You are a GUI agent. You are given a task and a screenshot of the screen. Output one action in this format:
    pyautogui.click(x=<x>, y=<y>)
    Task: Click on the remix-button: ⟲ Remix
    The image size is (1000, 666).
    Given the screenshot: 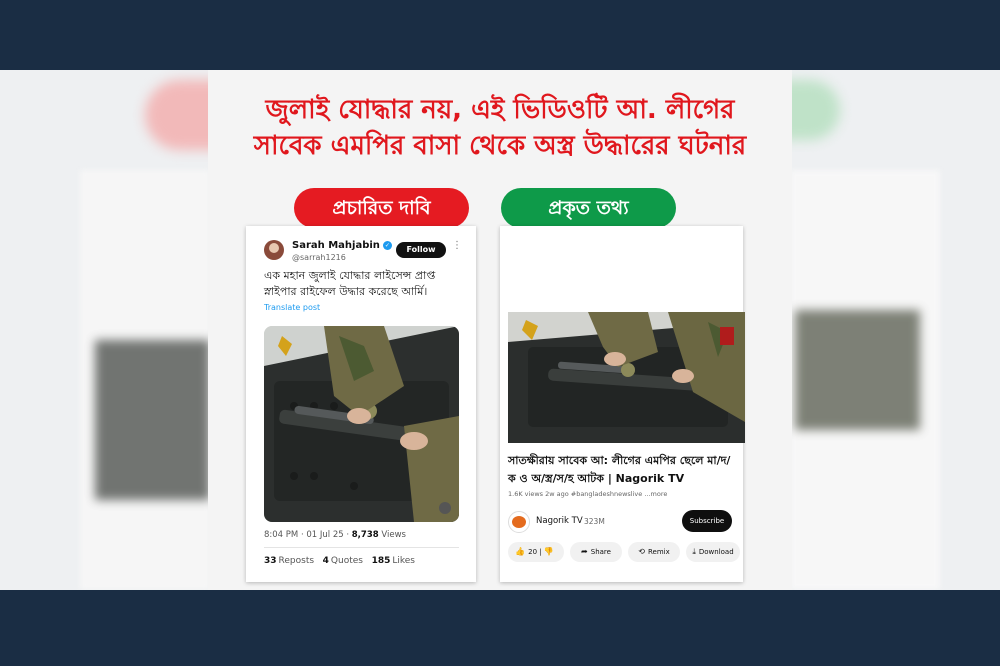 What is the action you would take?
    pyautogui.click(x=654, y=552)
    